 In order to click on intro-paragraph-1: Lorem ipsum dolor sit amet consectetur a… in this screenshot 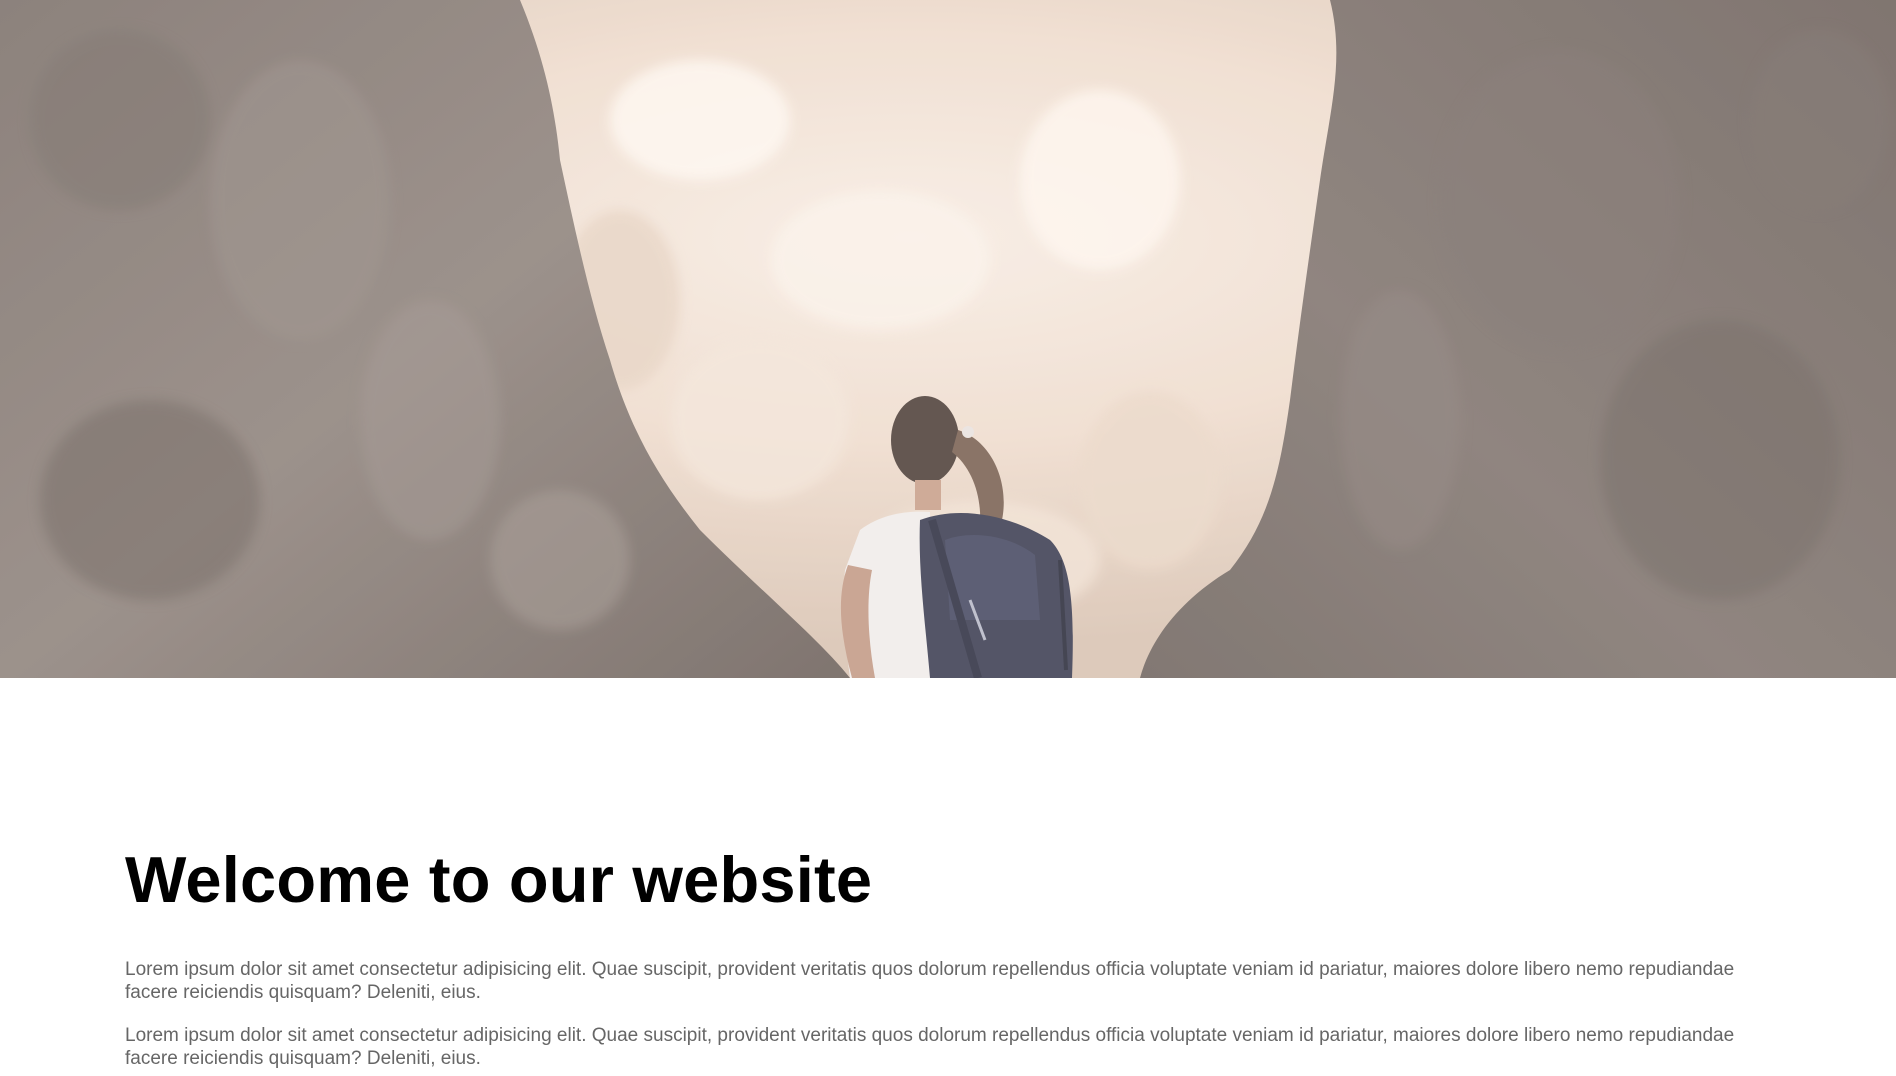, I will do `click(945, 981)`.